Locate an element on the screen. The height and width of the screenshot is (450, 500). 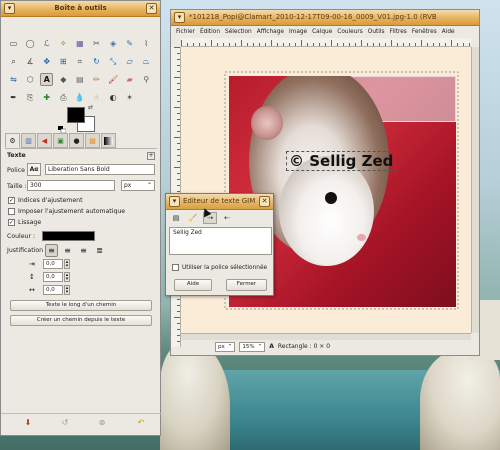
align-icon: ⊞ is located at coordinates (63, 61).